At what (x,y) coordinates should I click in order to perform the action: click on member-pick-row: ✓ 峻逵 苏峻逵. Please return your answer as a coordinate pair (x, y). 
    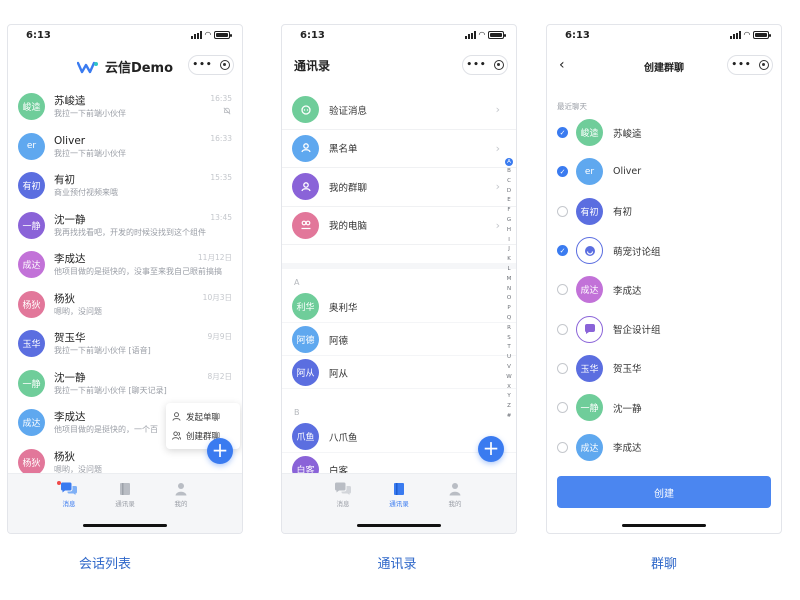
    Looking at the image, I should click on (664, 132).